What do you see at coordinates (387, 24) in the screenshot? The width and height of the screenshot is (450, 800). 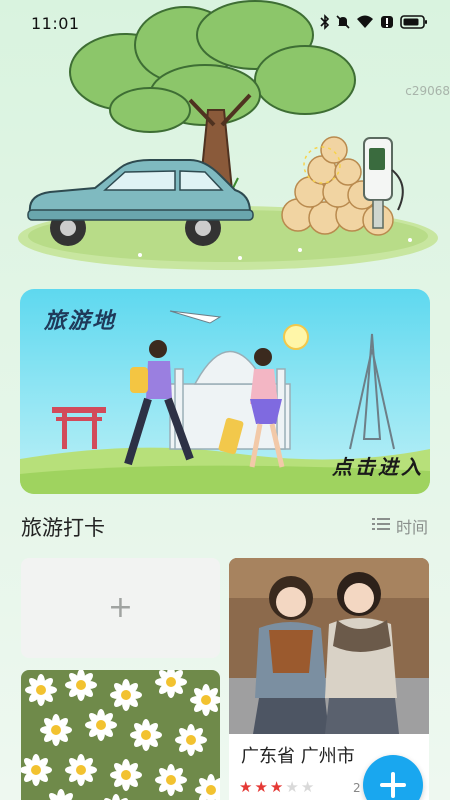 I see `alert-icon` at bounding box center [387, 24].